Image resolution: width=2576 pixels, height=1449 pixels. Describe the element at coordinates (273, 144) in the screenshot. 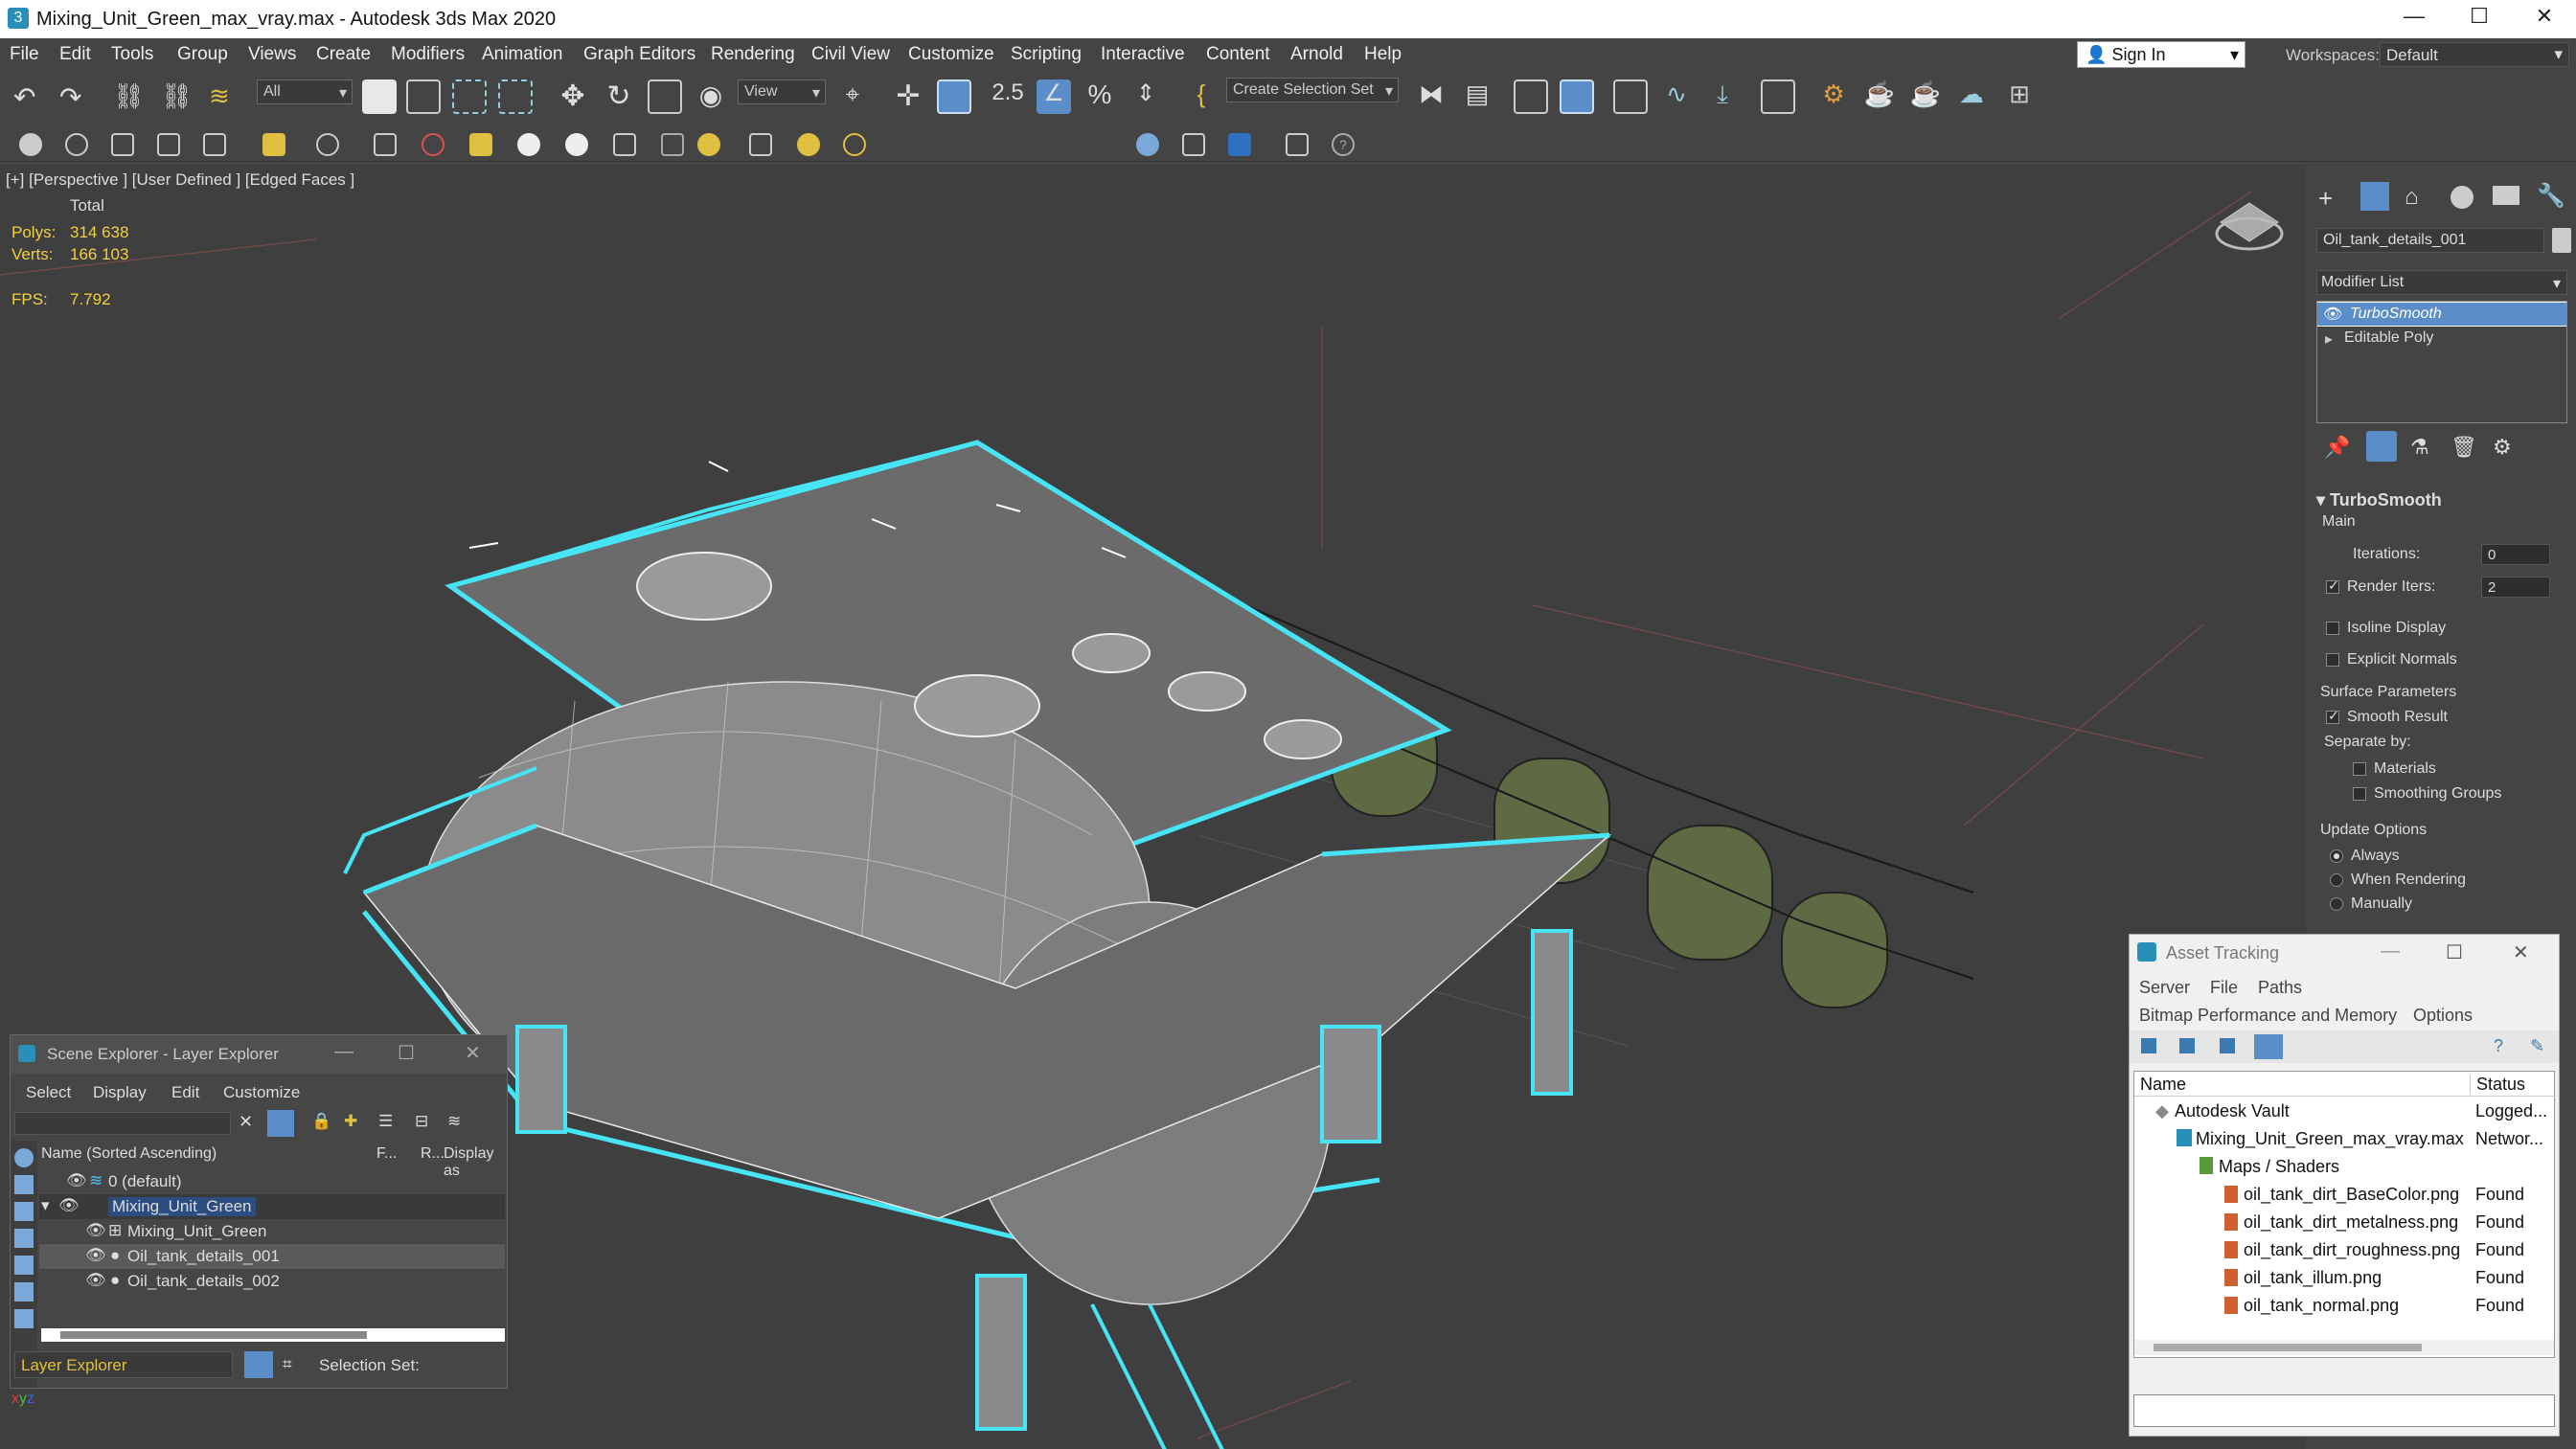

I see `light-icon` at that location.